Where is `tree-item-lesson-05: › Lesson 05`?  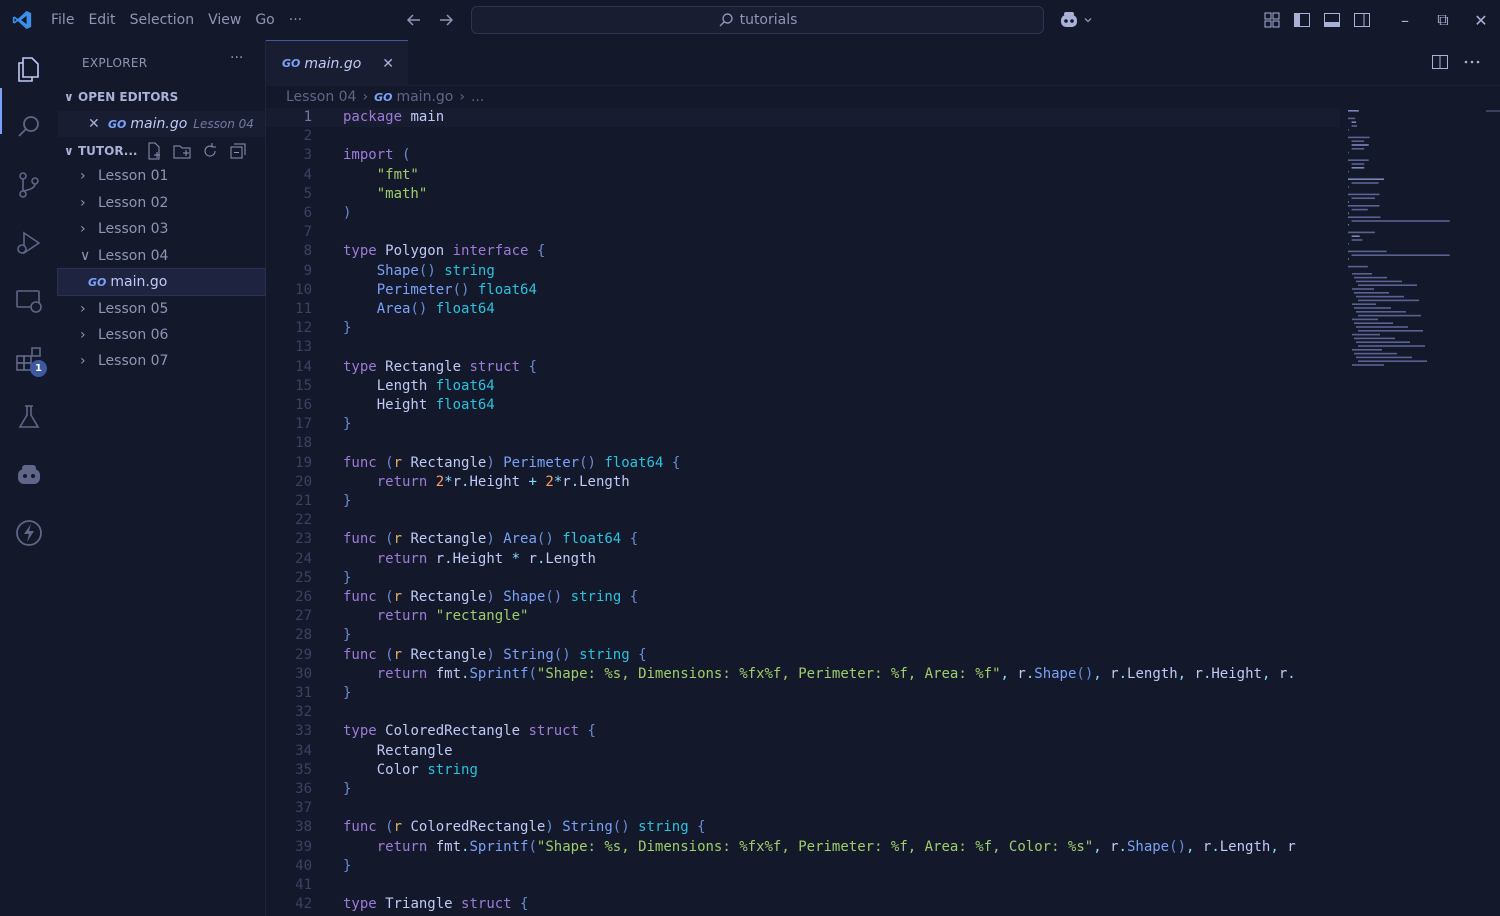
tree-item-lesson-05: › Lesson 05 is located at coordinates (161, 309).